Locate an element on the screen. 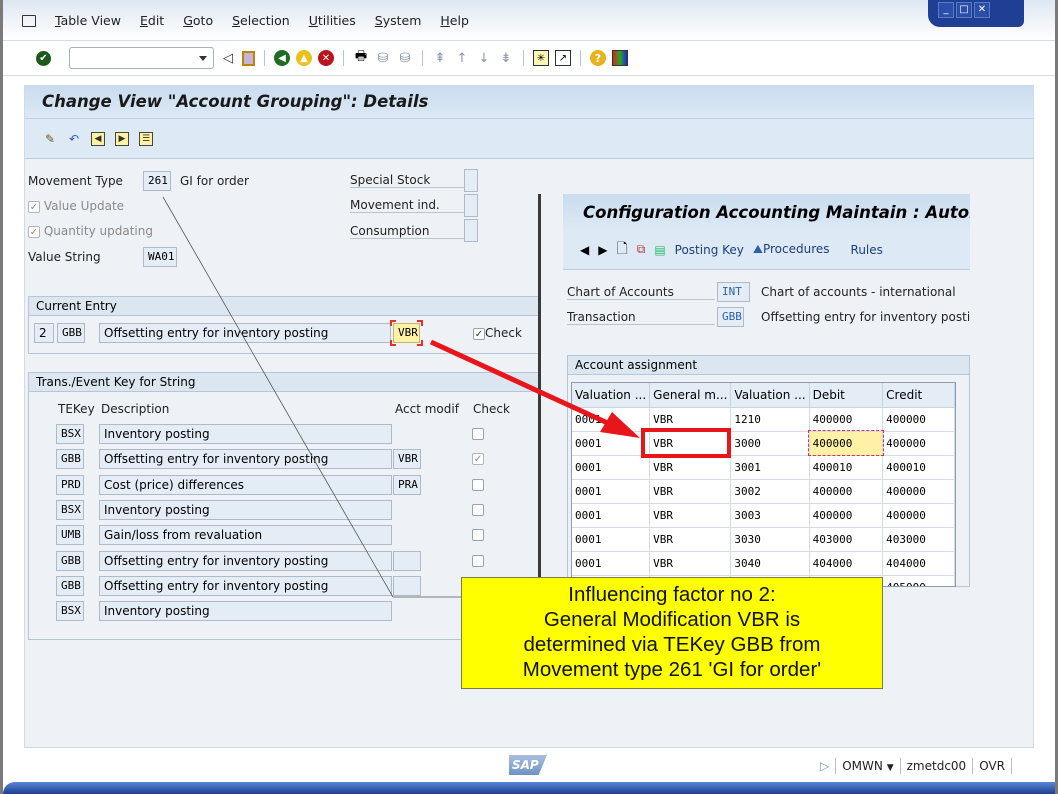  delete-icon: ▤ is located at coordinates (659, 250).